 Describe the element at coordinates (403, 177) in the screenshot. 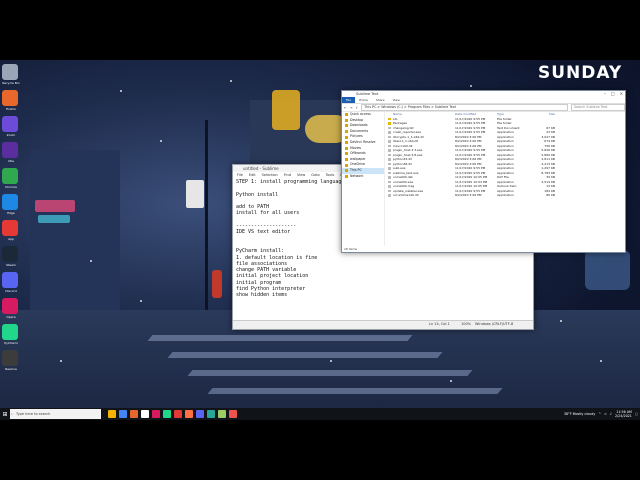

I see `file-name: unins000.dat` at that location.